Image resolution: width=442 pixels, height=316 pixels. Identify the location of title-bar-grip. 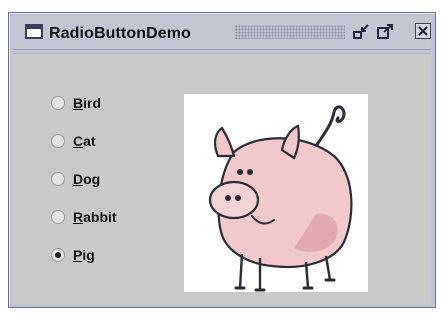
(290, 32).